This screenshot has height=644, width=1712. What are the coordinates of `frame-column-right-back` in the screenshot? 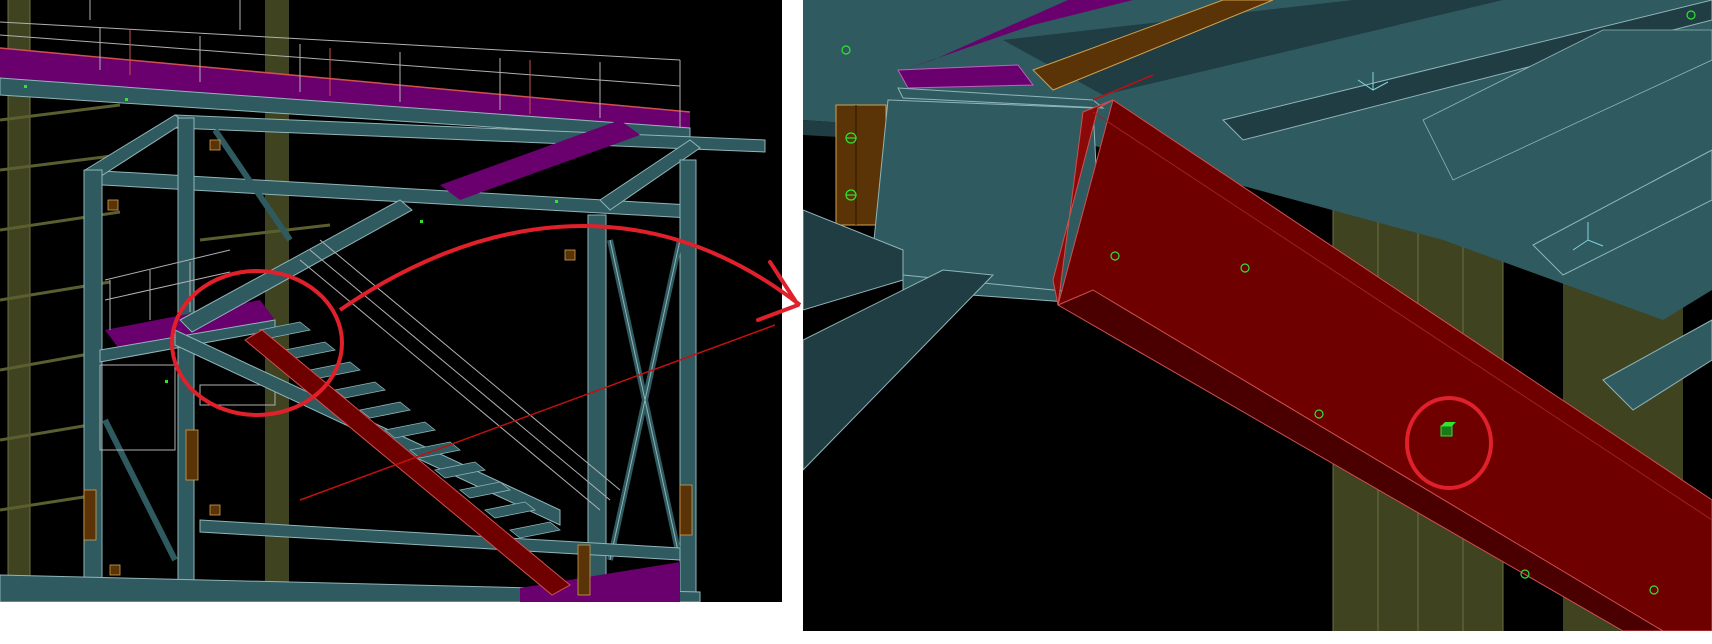 It's located at (688, 380).